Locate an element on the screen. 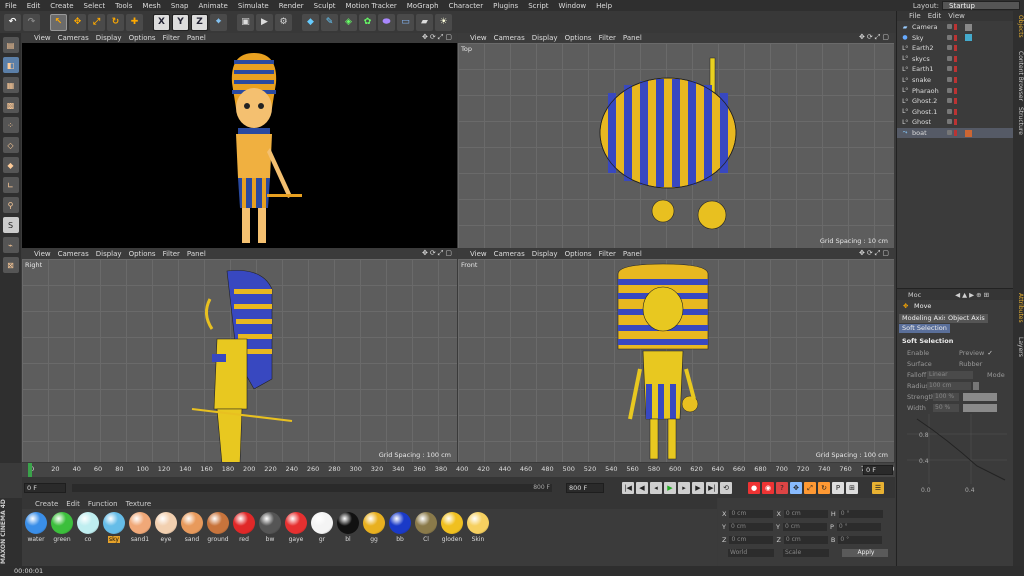  menu-window: Window is located at coordinates (573, 6).